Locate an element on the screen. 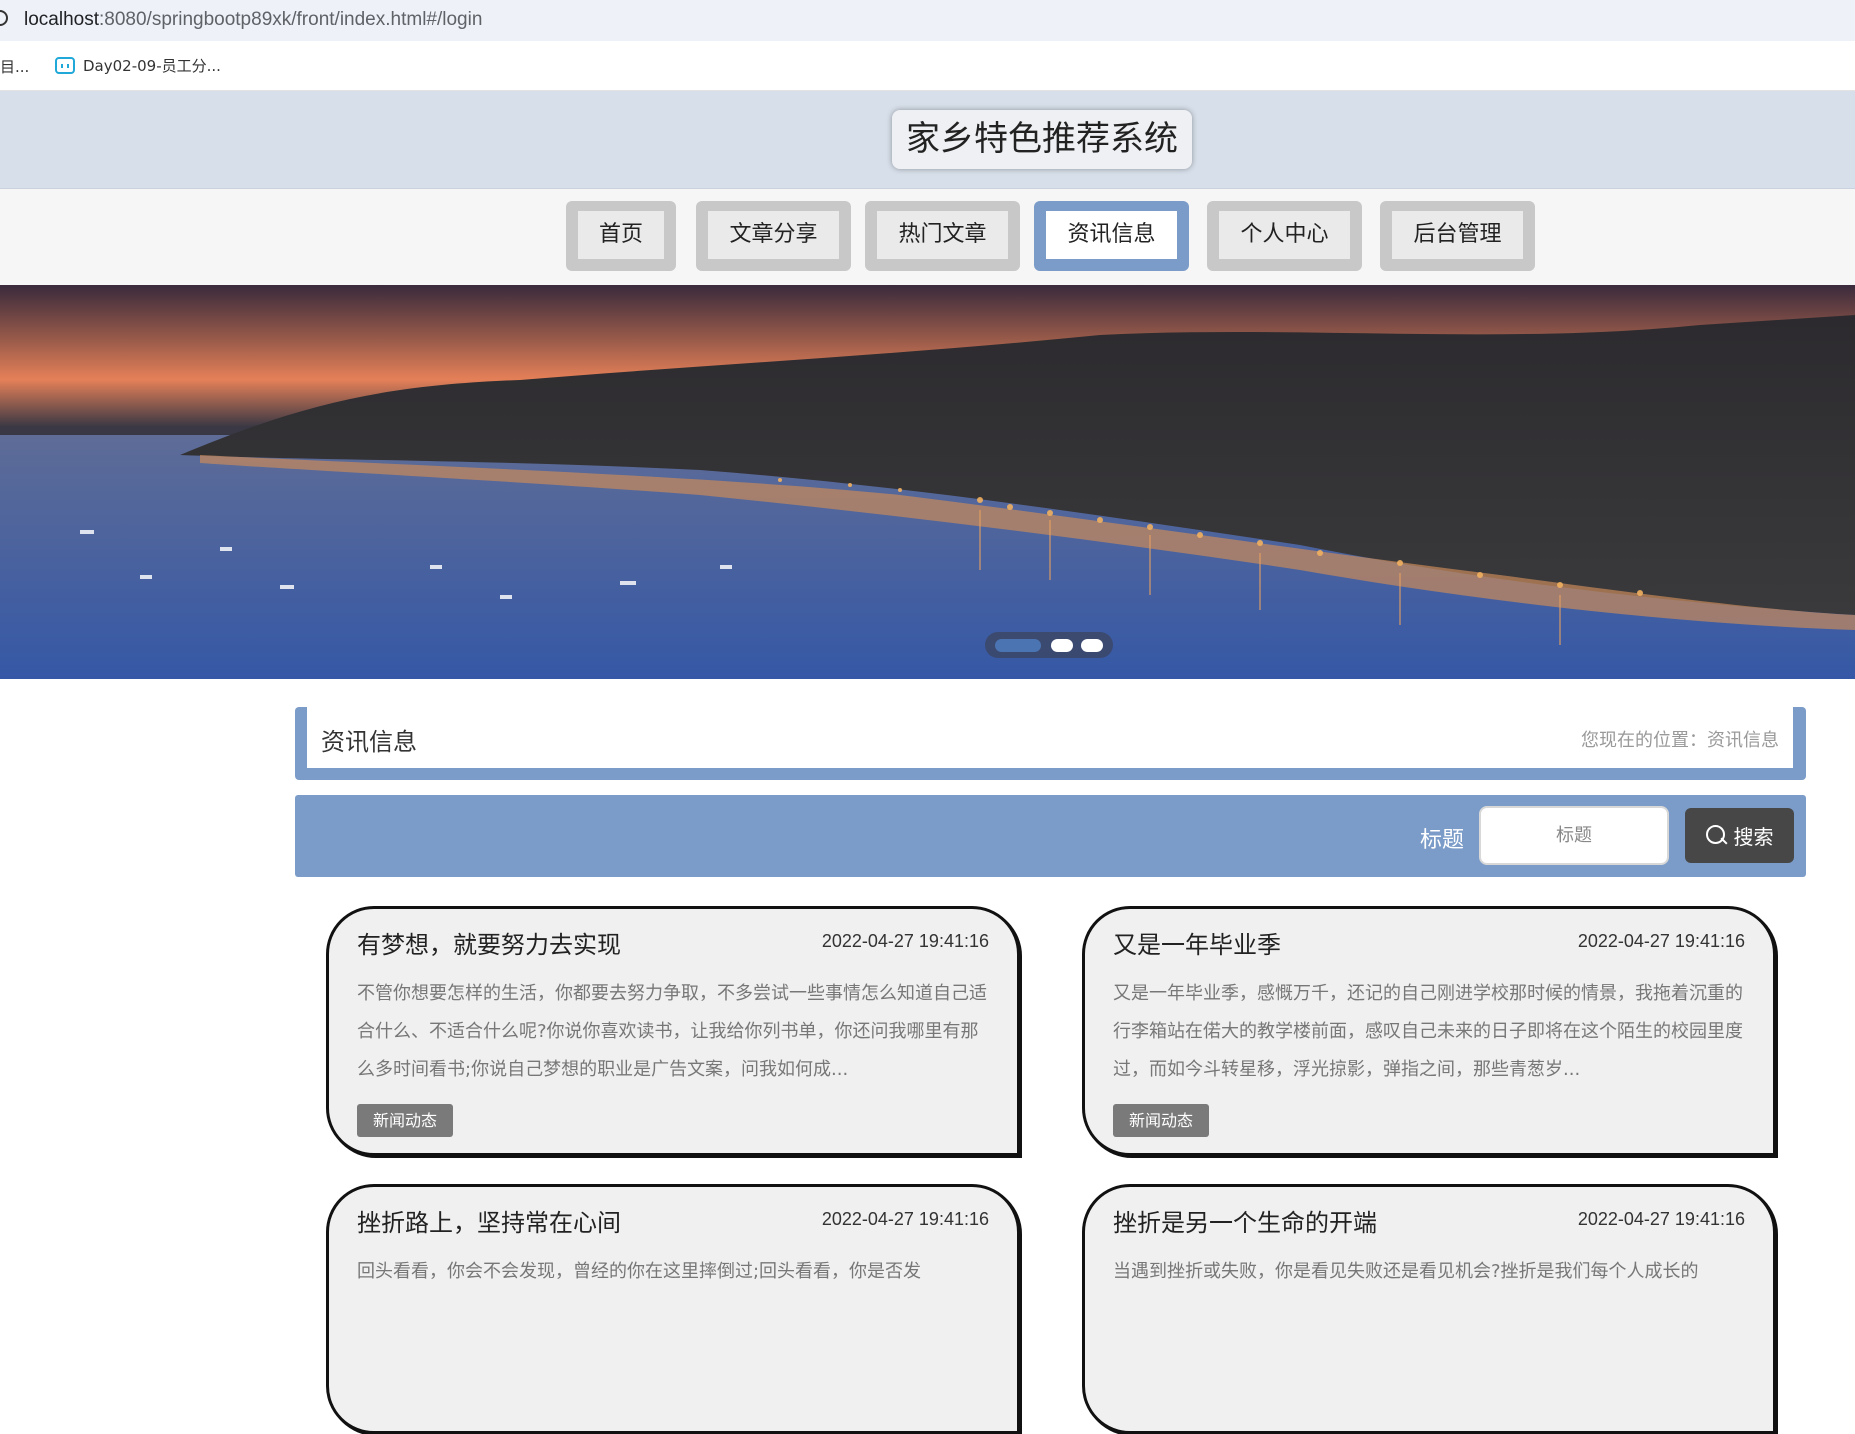 This screenshot has height=1434, width=1855. nav-label: 后台管理 is located at coordinates (1457, 235).